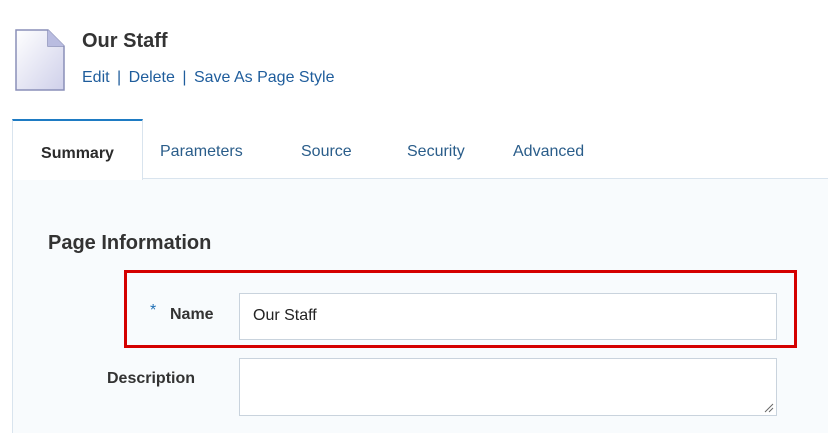  I want to click on tab-security: Security, so click(436, 152).